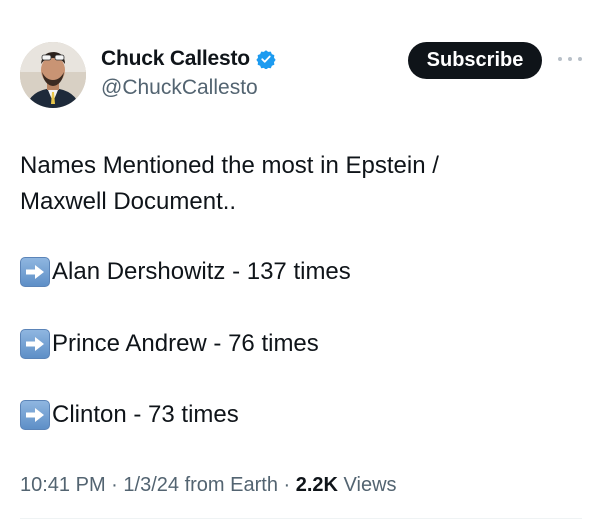  I want to click on views-count: 2.2K, so click(317, 485).